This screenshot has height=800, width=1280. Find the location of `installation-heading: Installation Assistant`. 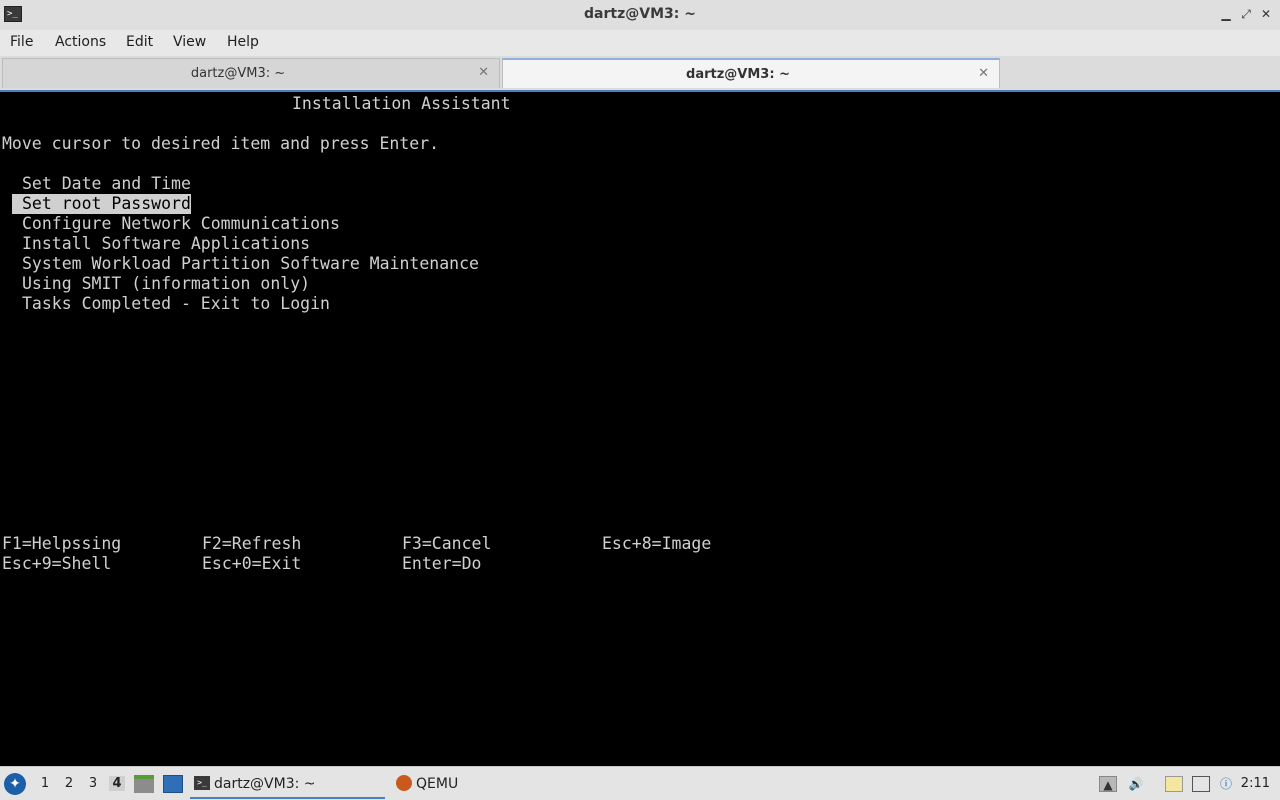

installation-heading: Installation Assistant is located at coordinates (401, 103).